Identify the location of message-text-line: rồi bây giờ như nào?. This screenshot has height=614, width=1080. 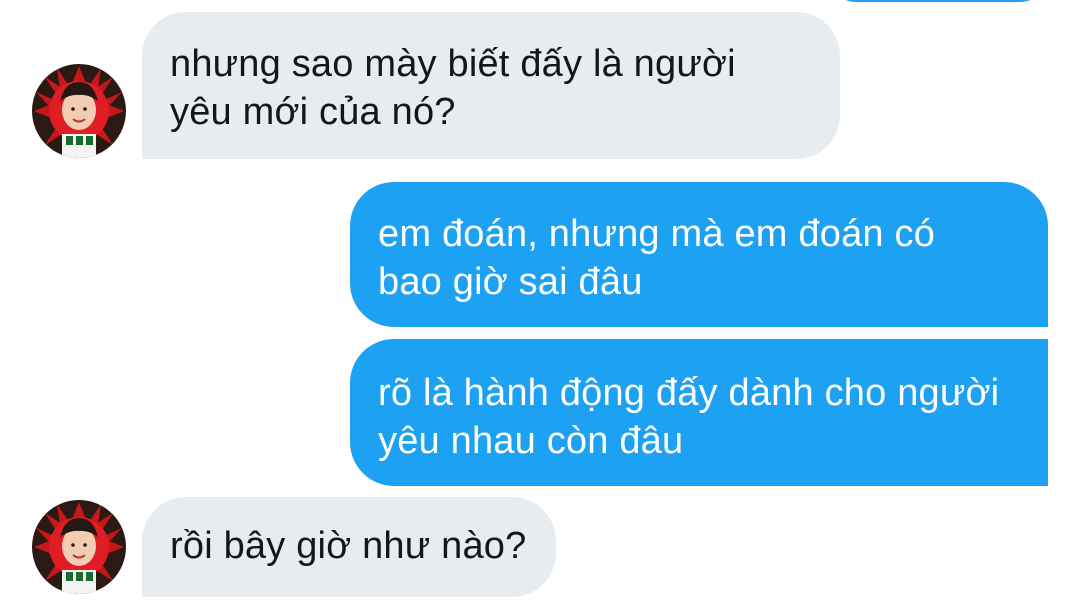
(348, 546).